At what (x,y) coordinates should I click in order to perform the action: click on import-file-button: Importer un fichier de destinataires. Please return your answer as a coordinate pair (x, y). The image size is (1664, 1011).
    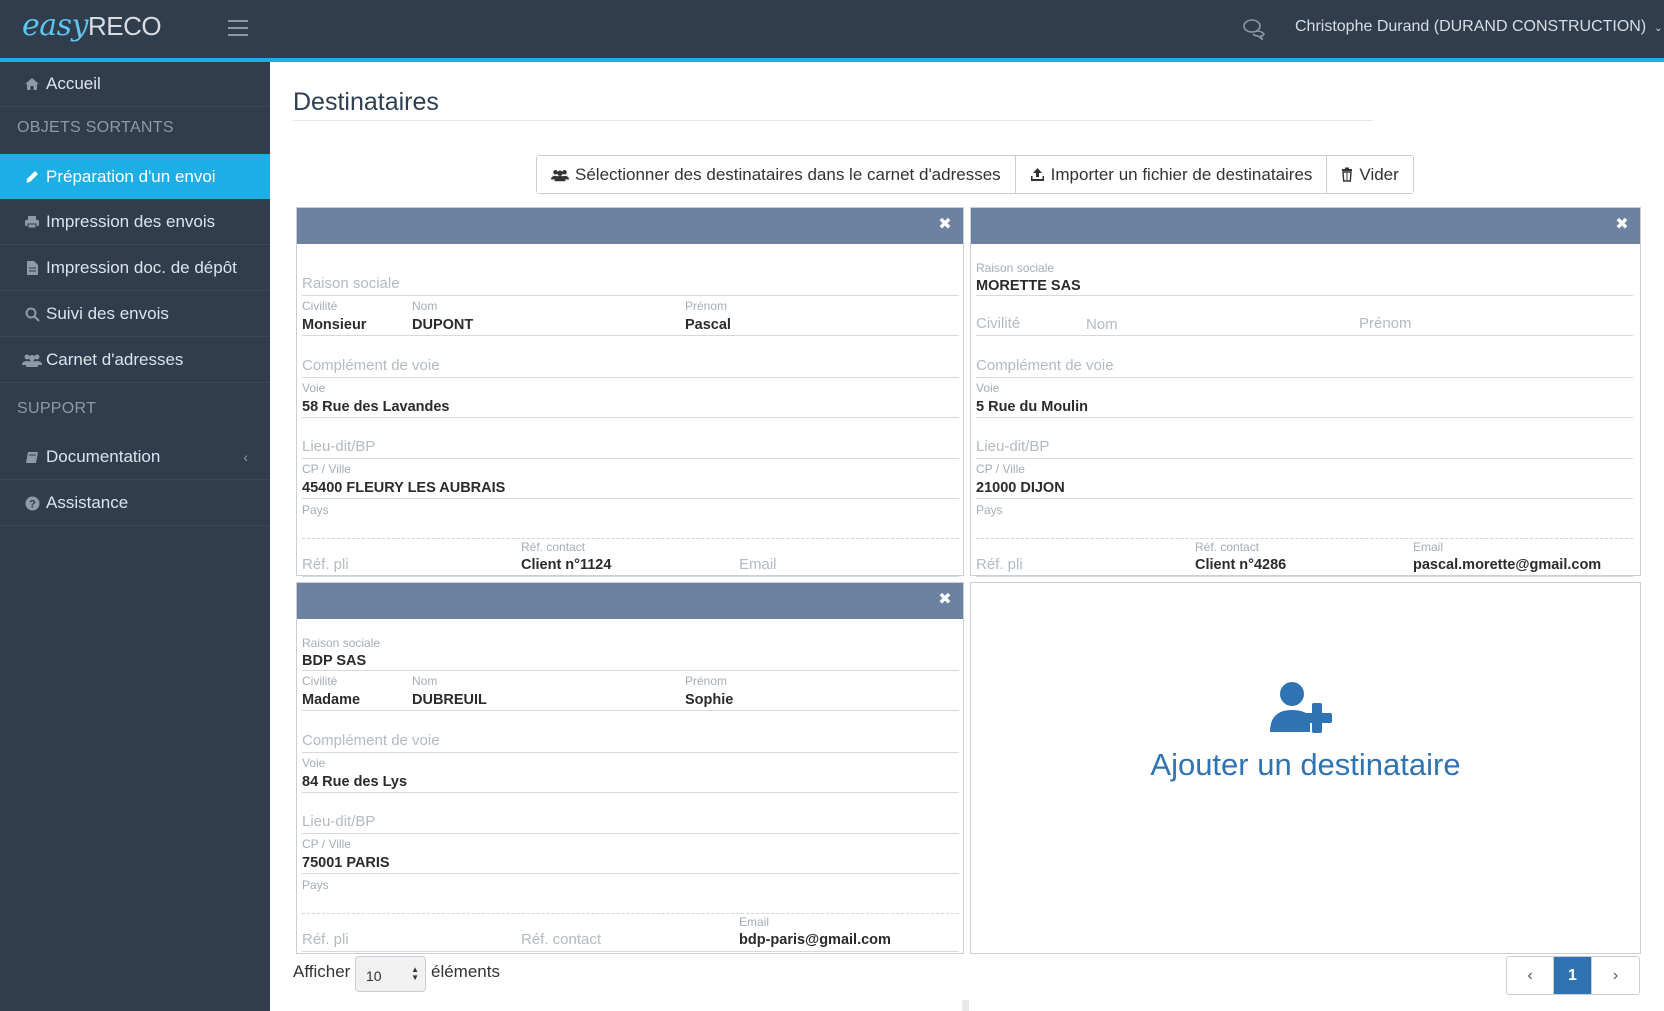
    Looking at the image, I should click on (1171, 174).